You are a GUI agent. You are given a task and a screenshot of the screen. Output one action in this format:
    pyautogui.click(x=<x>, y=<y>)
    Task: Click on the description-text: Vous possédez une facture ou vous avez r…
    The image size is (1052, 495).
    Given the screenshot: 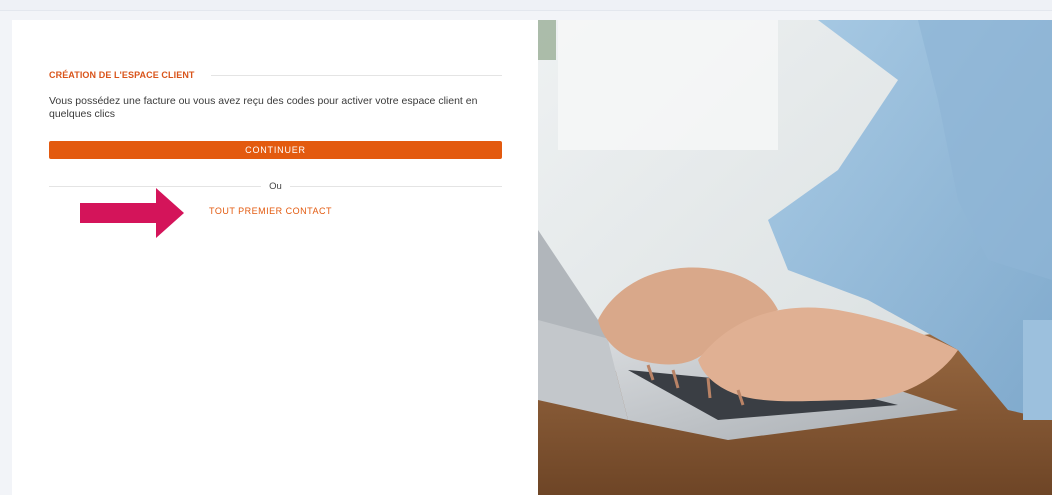 What is the action you would take?
    pyautogui.click(x=263, y=107)
    